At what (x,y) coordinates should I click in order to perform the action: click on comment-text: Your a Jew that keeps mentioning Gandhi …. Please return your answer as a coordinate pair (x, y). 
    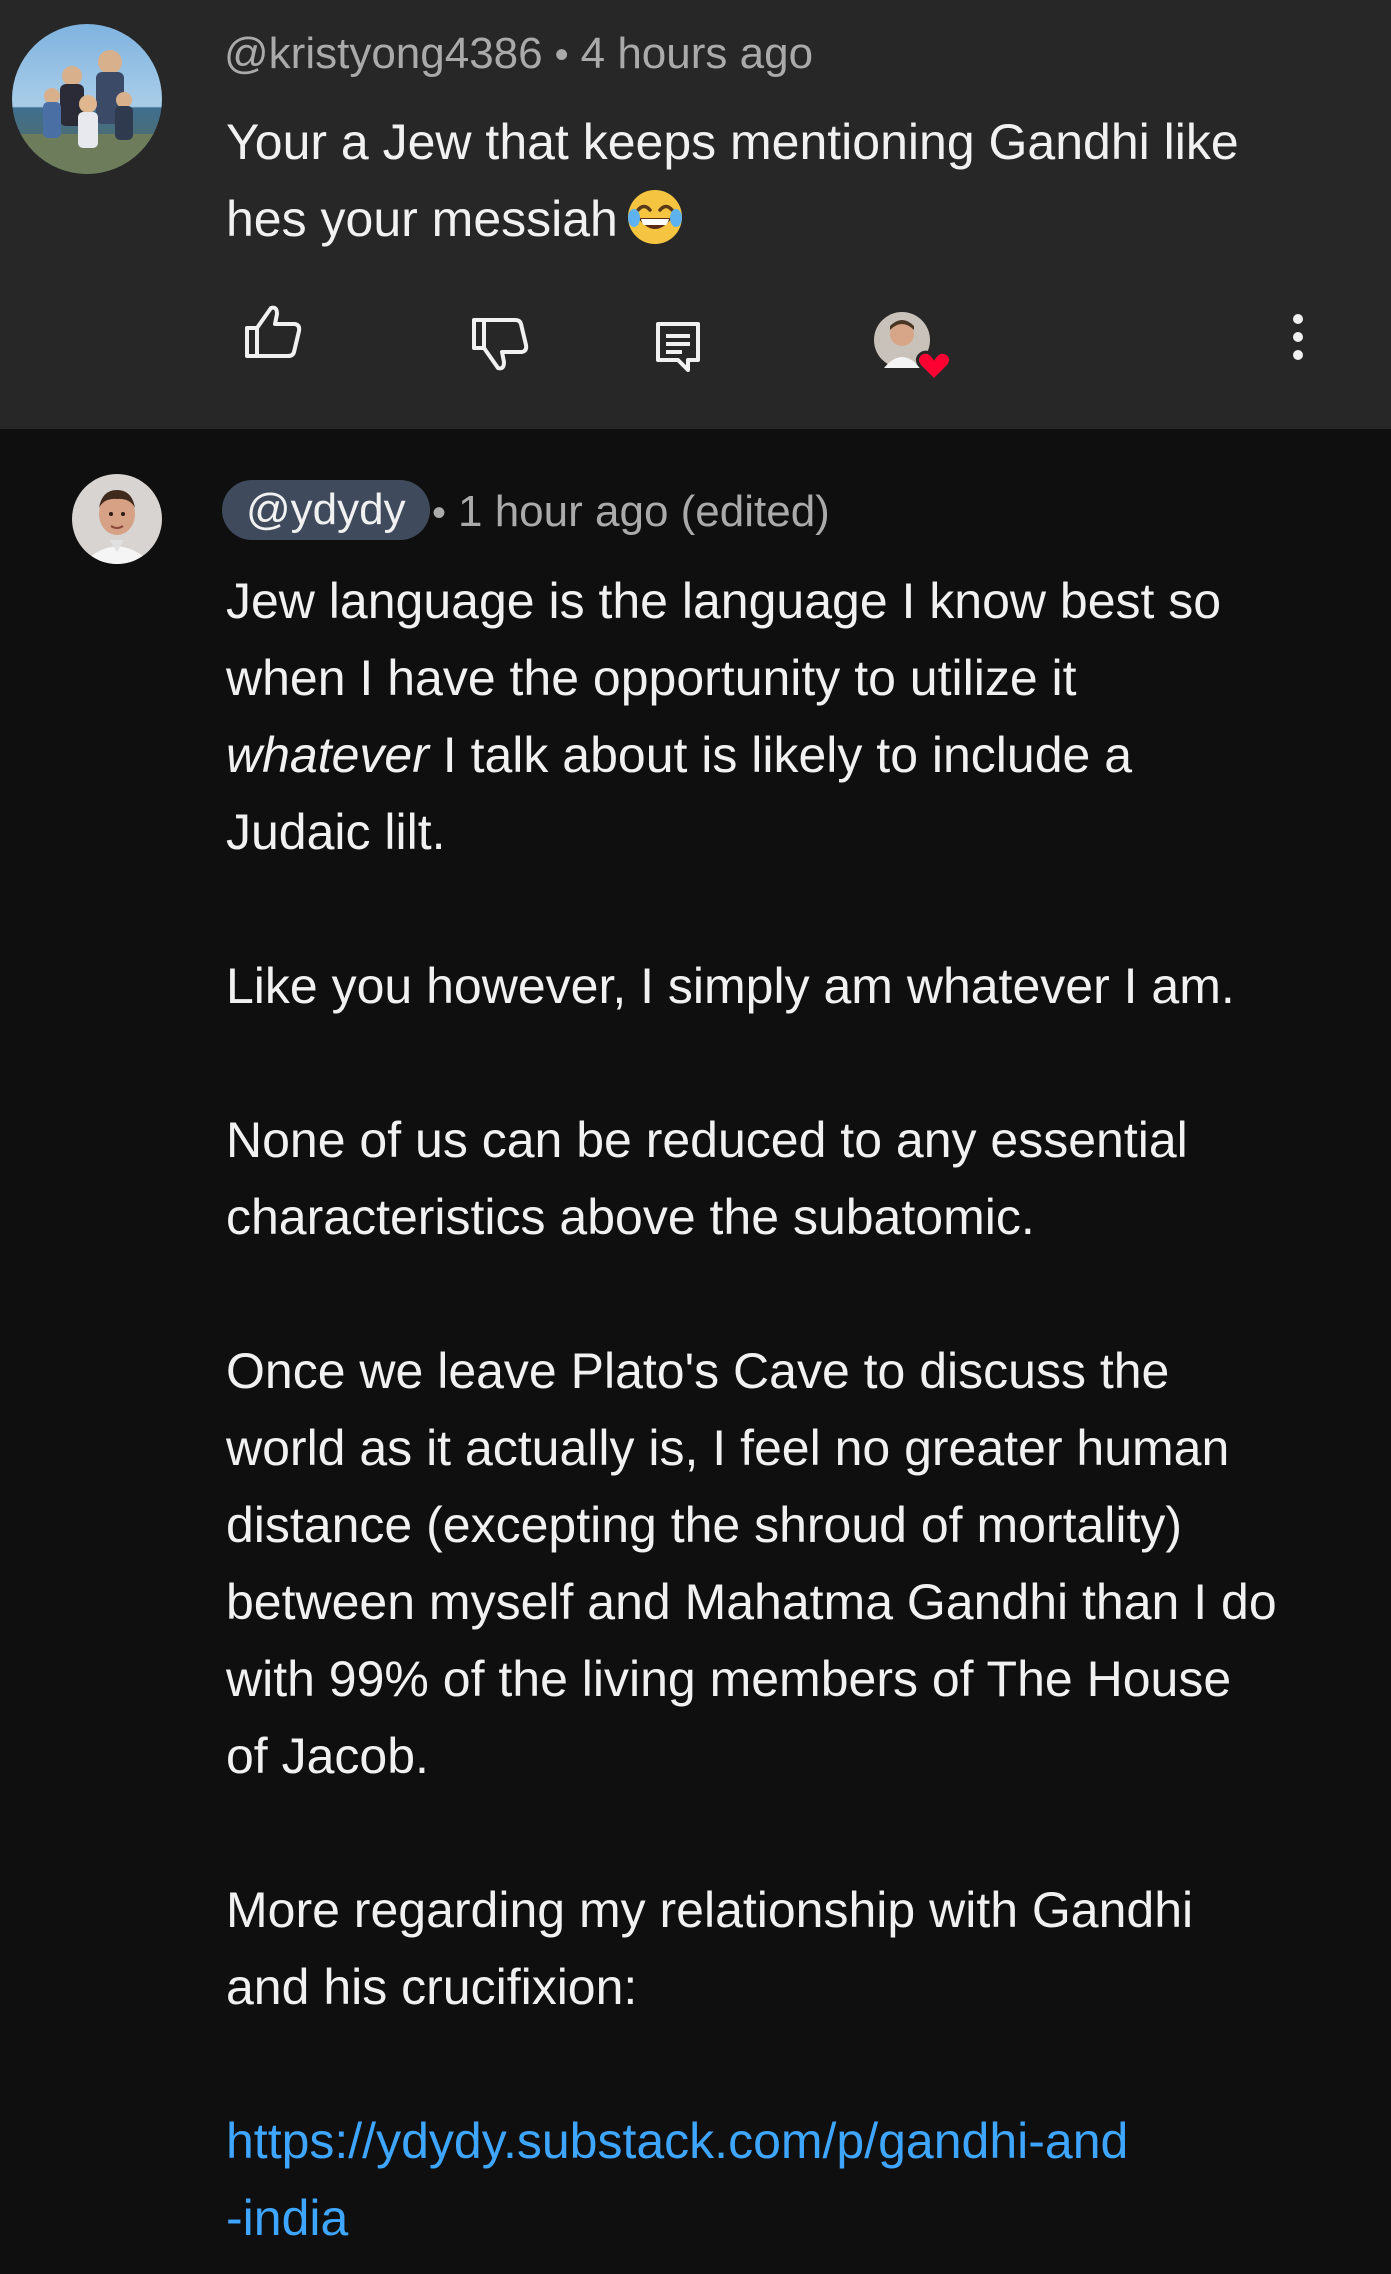
    Looking at the image, I should click on (786, 181).